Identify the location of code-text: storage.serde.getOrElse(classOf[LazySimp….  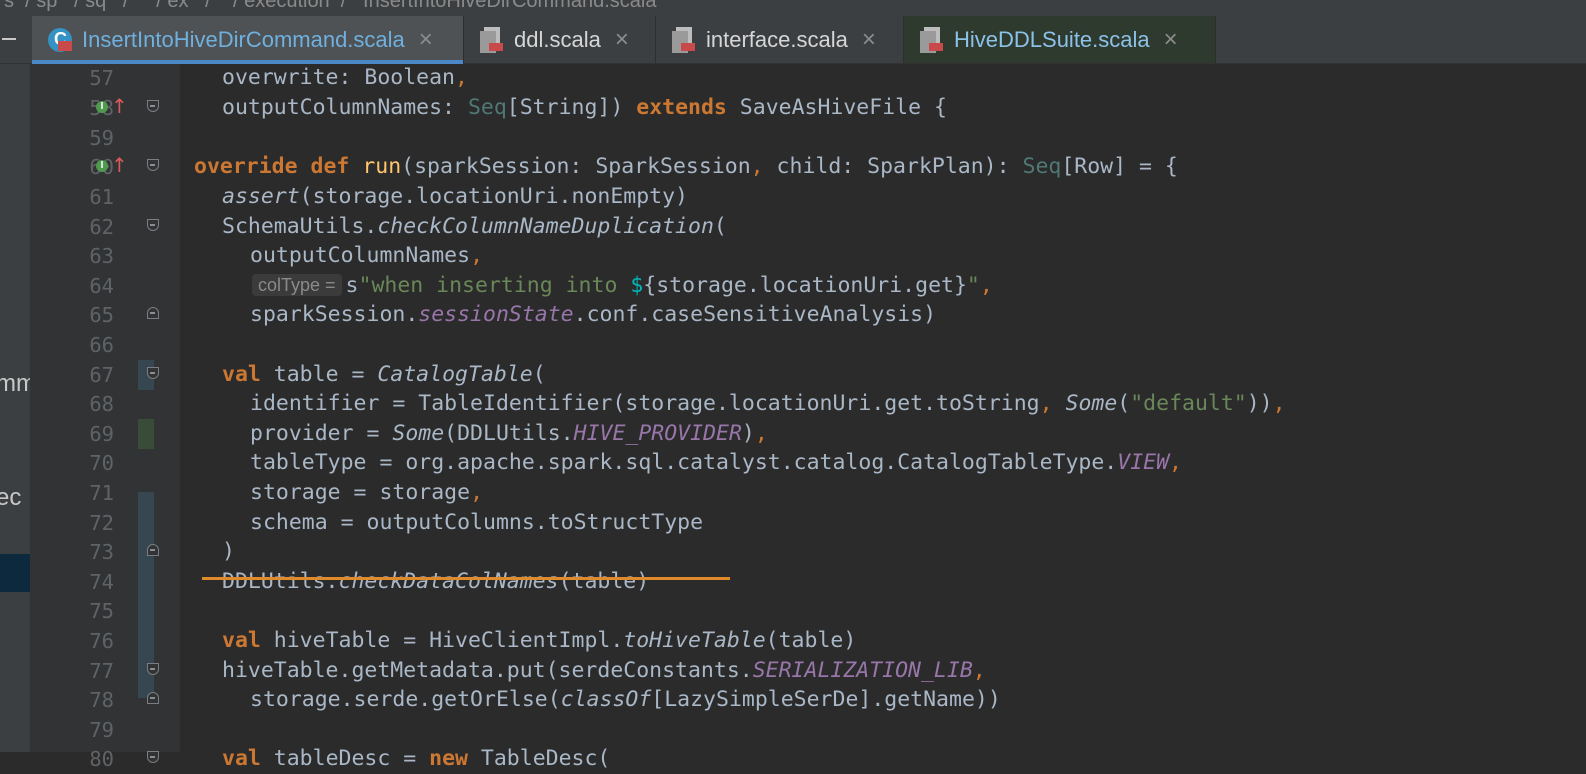
(625, 699).